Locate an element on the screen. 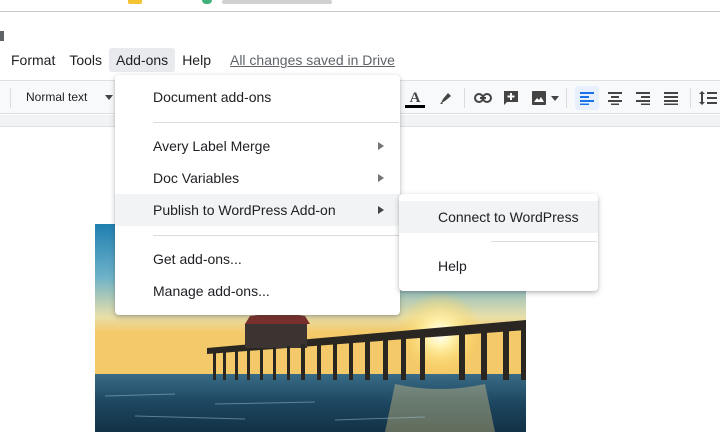 This screenshot has height=432, width=720. align-left-button is located at coordinates (587, 98).